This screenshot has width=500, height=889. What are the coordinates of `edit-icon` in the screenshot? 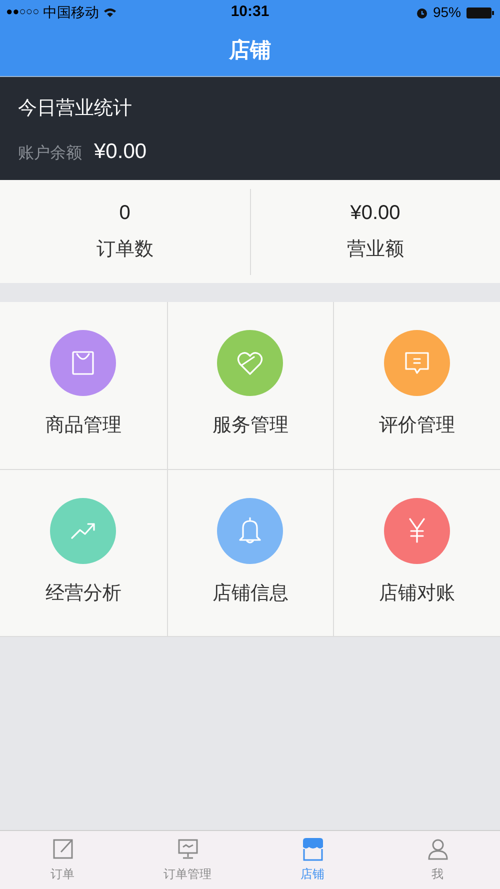 It's located at (62, 849).